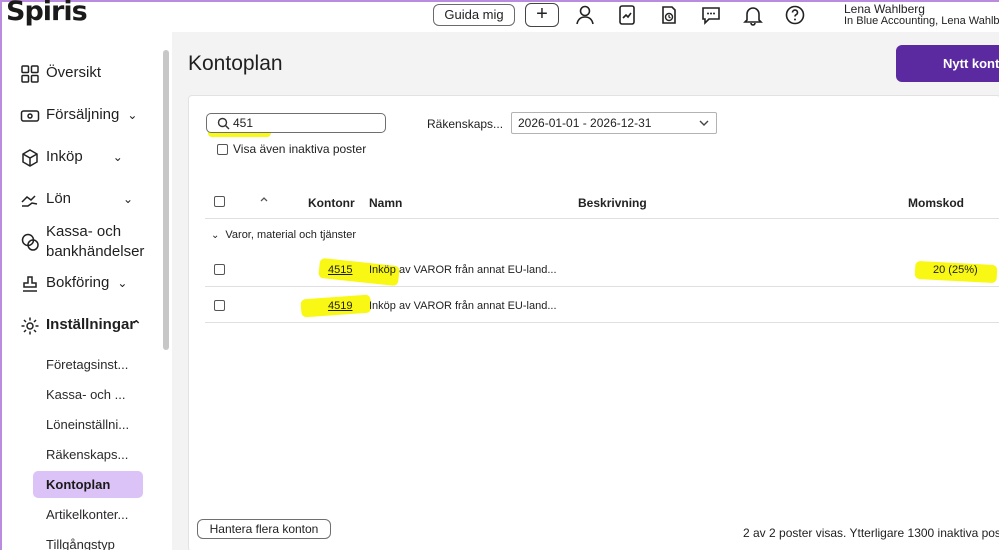 This screenshot has height=550, width=999. What do you see at coordinates (30, 242) in the screenshot?
I see `coins-icon` at bounding box center [30, 242].